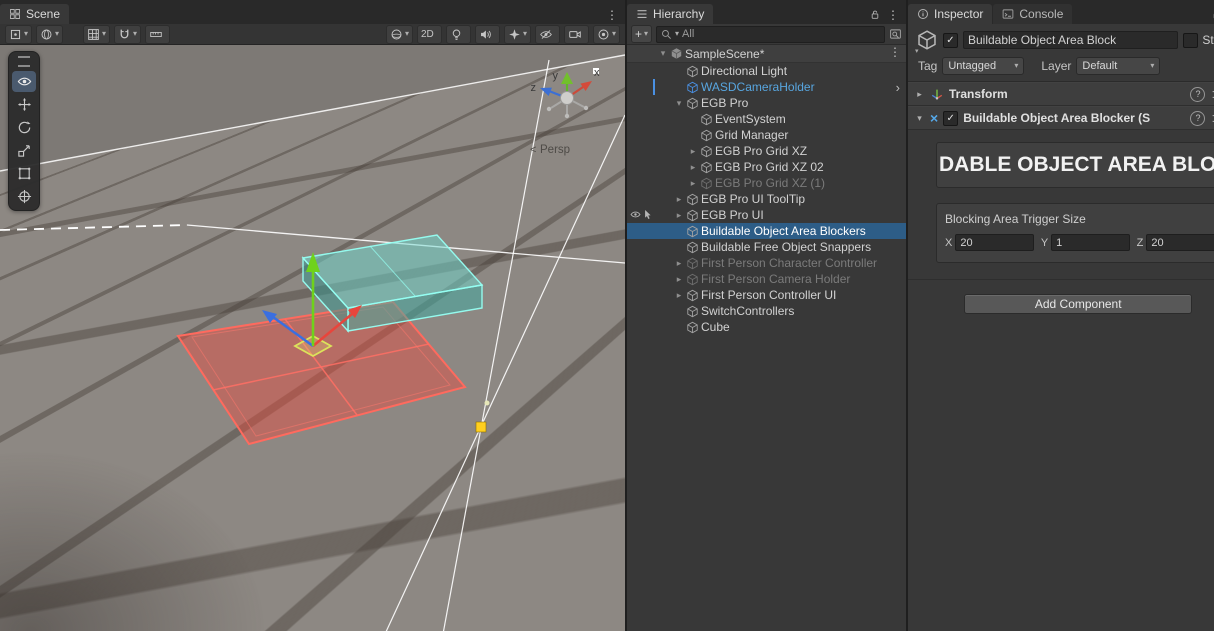 The width and height of the screenshot is (1214, 631). Describe the element at coordinates (766, 135) in the screenshot. I see `hierarchy-item-grid-manager: Grid Manager` at that location.